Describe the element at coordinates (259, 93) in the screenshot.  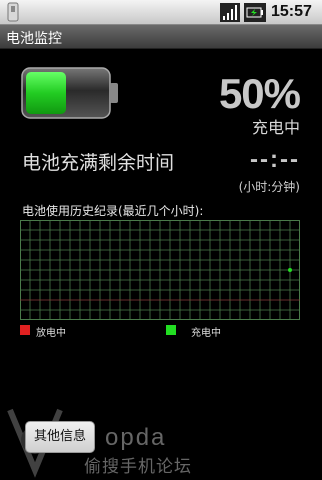
I see `battery-percent: 50%` at that location.